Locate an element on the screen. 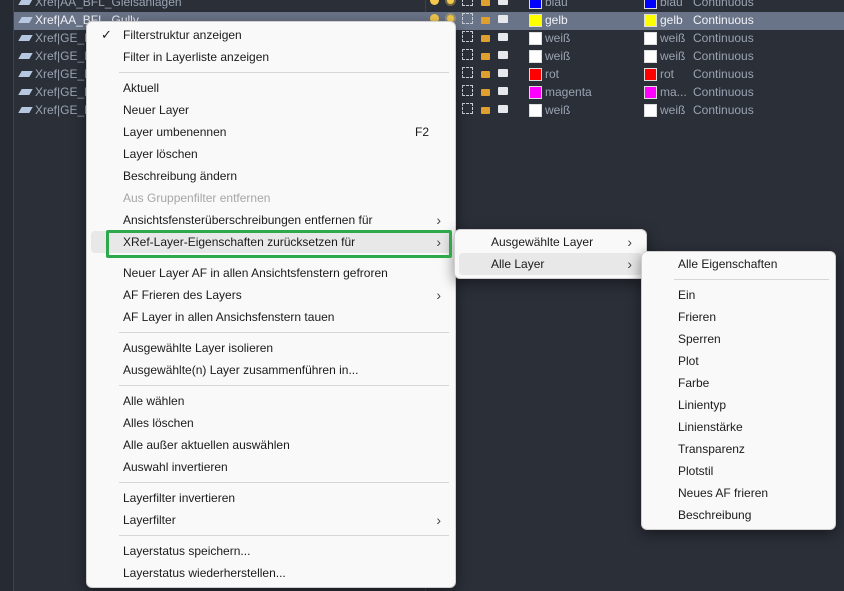  checkmark-icon: ✓ is located at coordinates (106, 34).